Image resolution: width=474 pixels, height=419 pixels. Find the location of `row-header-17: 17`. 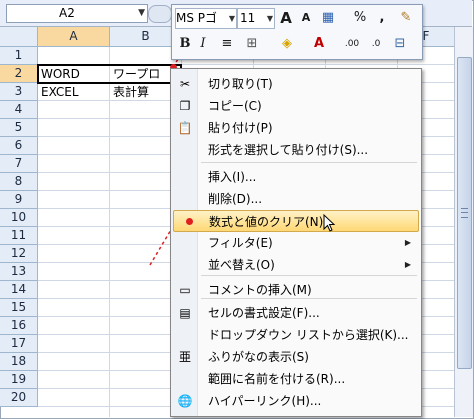

row-header-17: 17 is located at coordinates (19, 344).